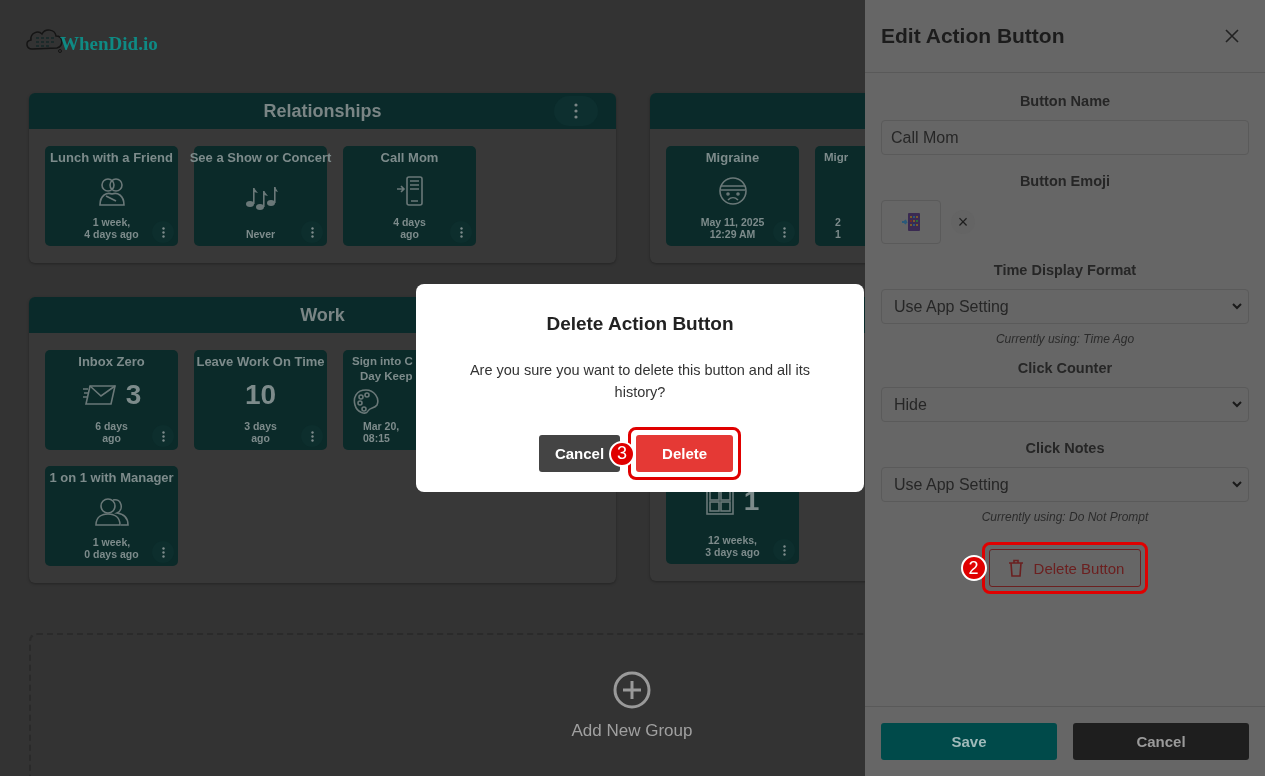 This screenshot has height=776, width=1265. I want to click on select-dropdown: Hide, so click(1065, 404).